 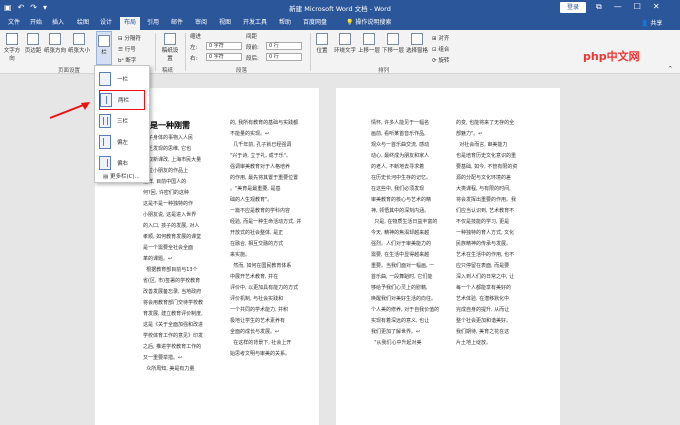 I want to click on text-line: 对社会而言, 审美能力, so click(x=482, y=145).